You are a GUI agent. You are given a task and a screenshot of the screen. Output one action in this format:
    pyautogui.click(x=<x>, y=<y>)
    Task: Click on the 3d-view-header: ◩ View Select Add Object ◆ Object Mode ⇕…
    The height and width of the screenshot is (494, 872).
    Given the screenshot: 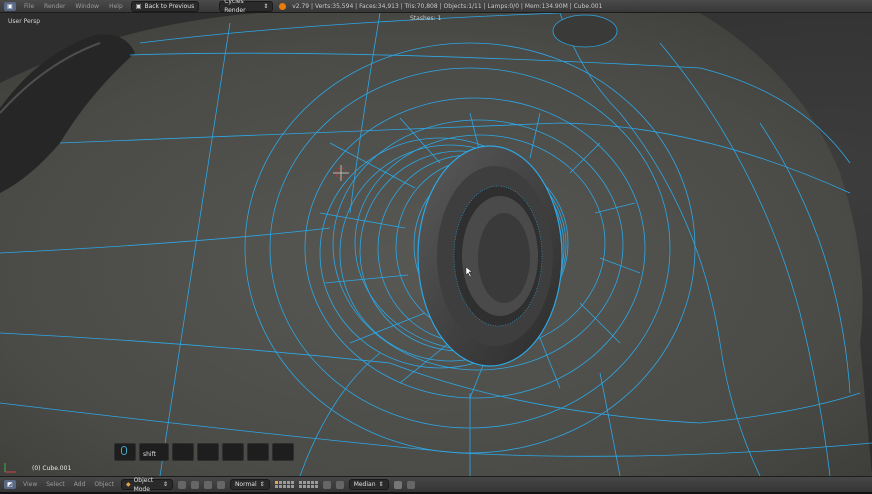 What is the action you would take?
    pyautogui.click(x=436, y=484)
    